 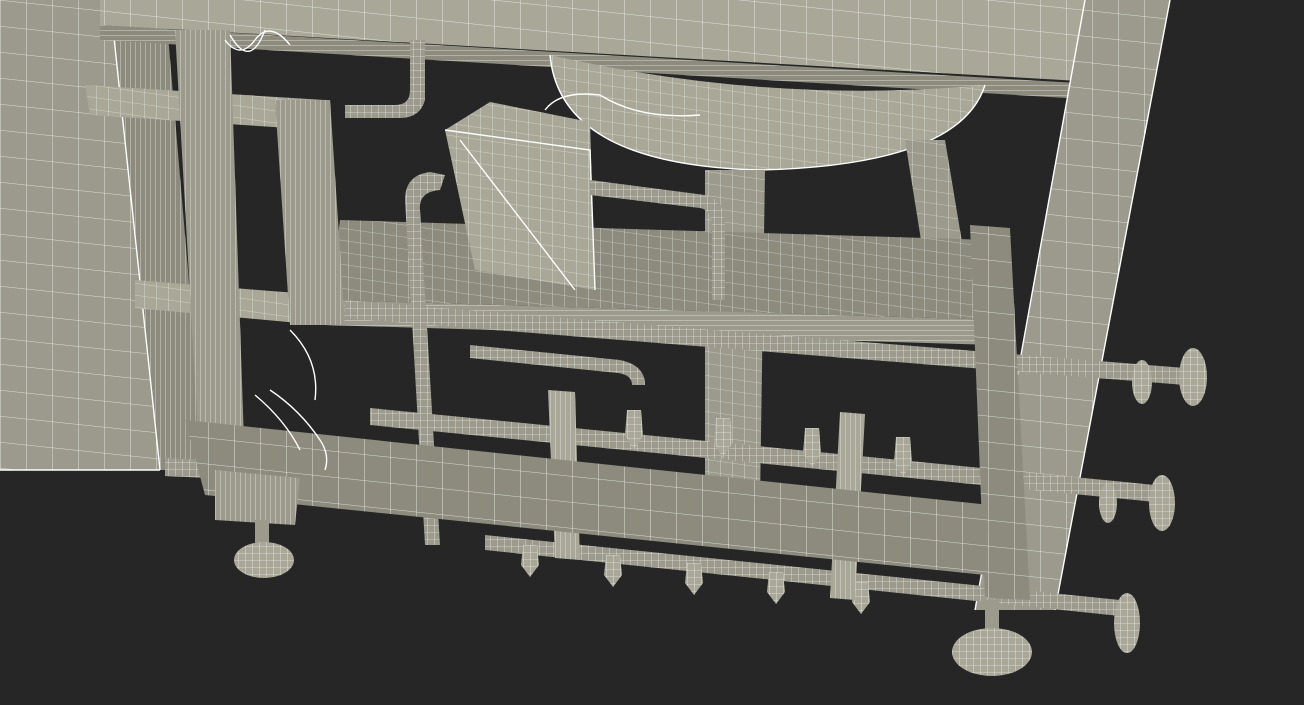 I want to click on leveling-foot-right, so click(x=992, y=638).